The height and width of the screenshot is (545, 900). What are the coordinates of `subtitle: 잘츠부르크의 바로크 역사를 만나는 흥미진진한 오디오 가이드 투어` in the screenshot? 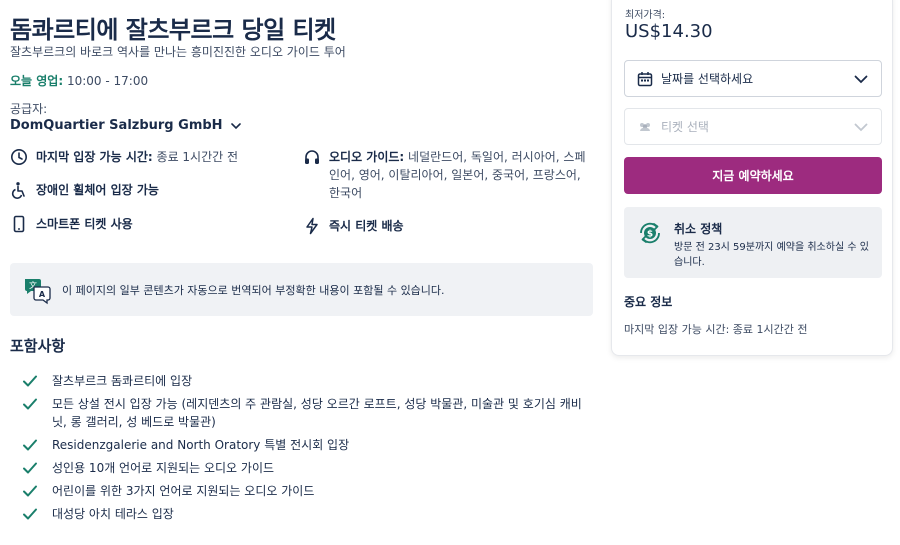 It's located at (178, 52).